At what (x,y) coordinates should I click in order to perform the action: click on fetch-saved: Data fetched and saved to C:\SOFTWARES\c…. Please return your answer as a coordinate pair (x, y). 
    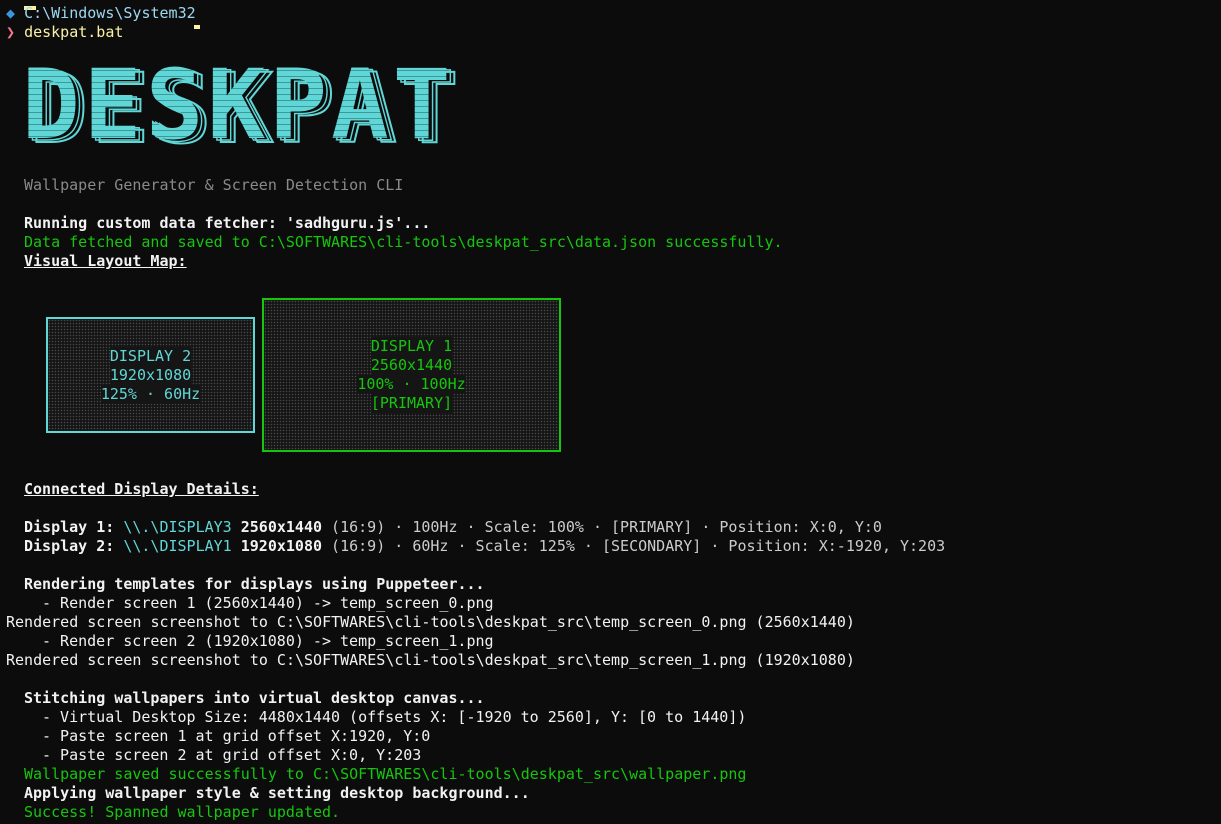
    Looking at the image, I should click on (403, 242).